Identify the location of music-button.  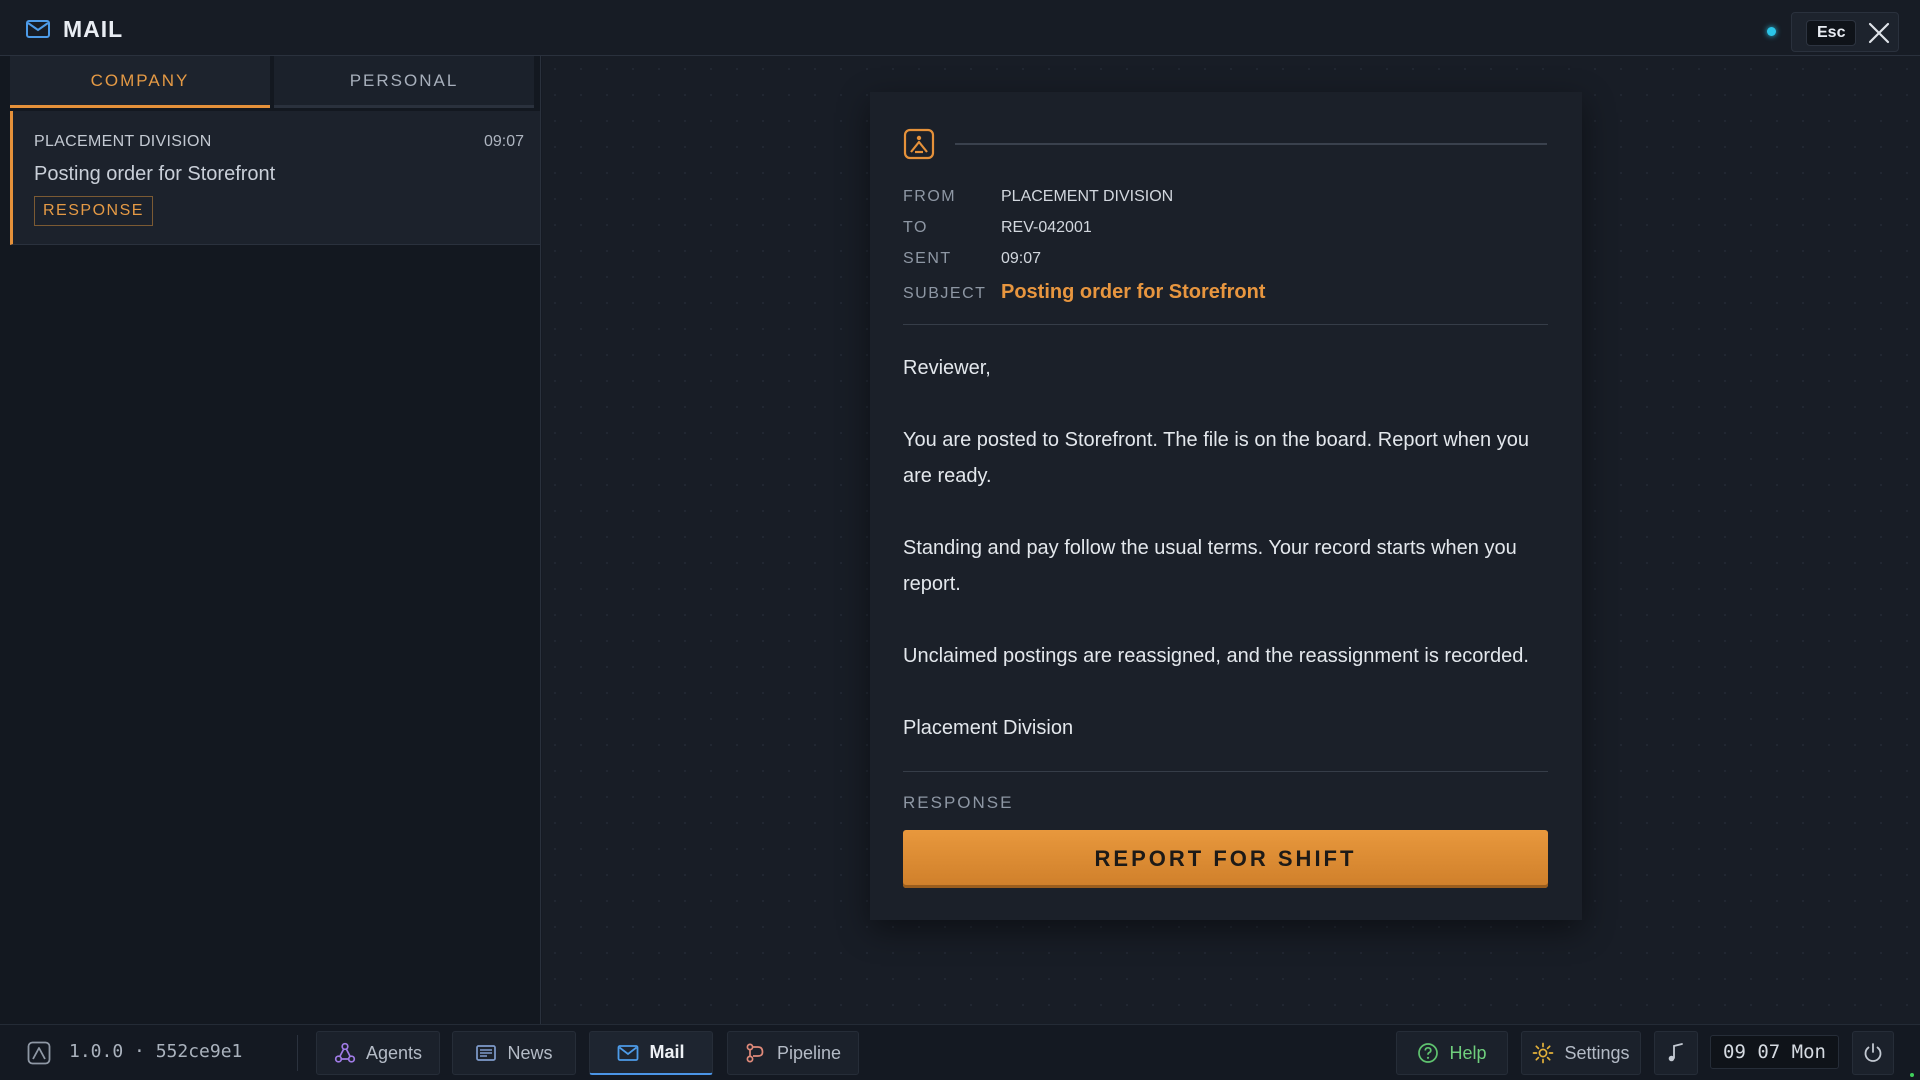
(1676, 1053).